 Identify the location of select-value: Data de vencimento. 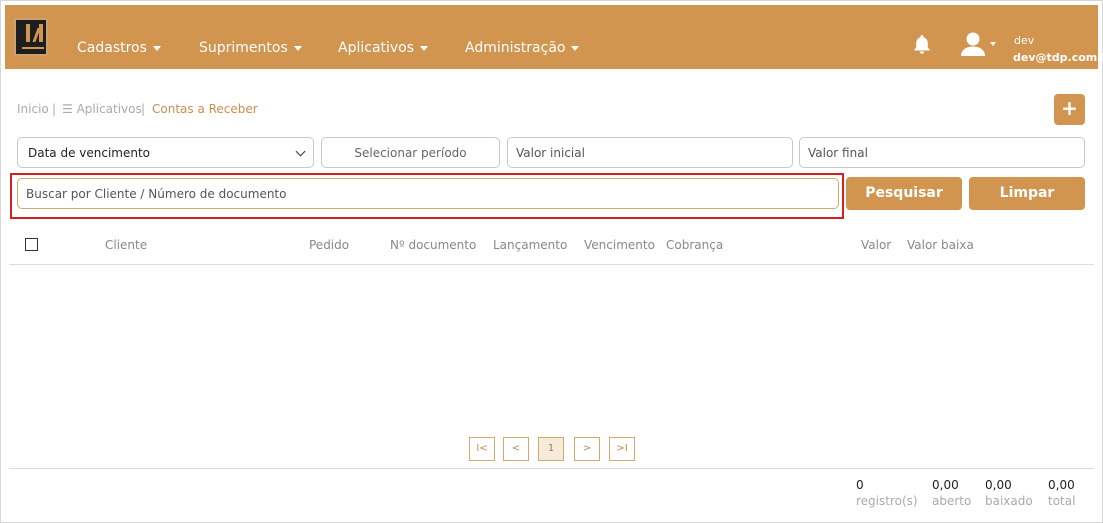
(89, 153).